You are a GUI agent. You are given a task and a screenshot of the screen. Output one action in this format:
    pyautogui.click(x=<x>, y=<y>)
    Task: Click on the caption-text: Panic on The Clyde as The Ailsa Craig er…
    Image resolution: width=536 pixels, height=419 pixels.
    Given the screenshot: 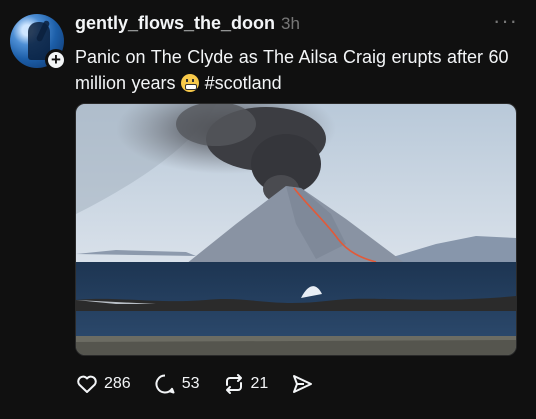 What is the action you would take?
    pyautogui.click(x=292, y=70)
    